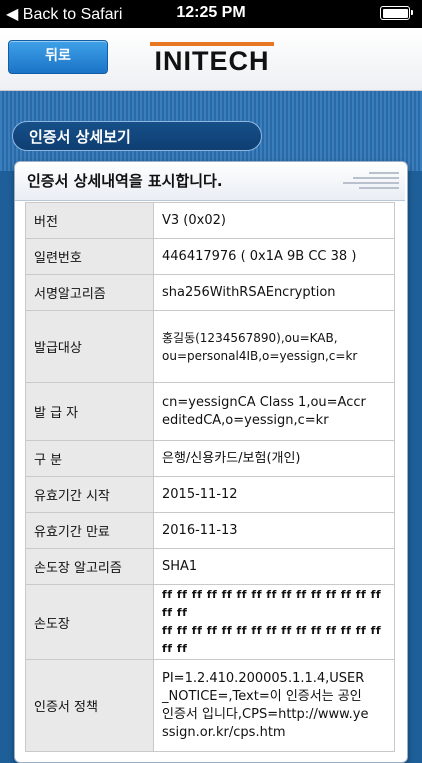 The height and width of the screenshot is (763, 422). What do you see at coordinates (265, 714) in the screenshot?
I see `value-line: 인증서 입니다,CPS=http://www.ye` at bounding box center [265, 714].